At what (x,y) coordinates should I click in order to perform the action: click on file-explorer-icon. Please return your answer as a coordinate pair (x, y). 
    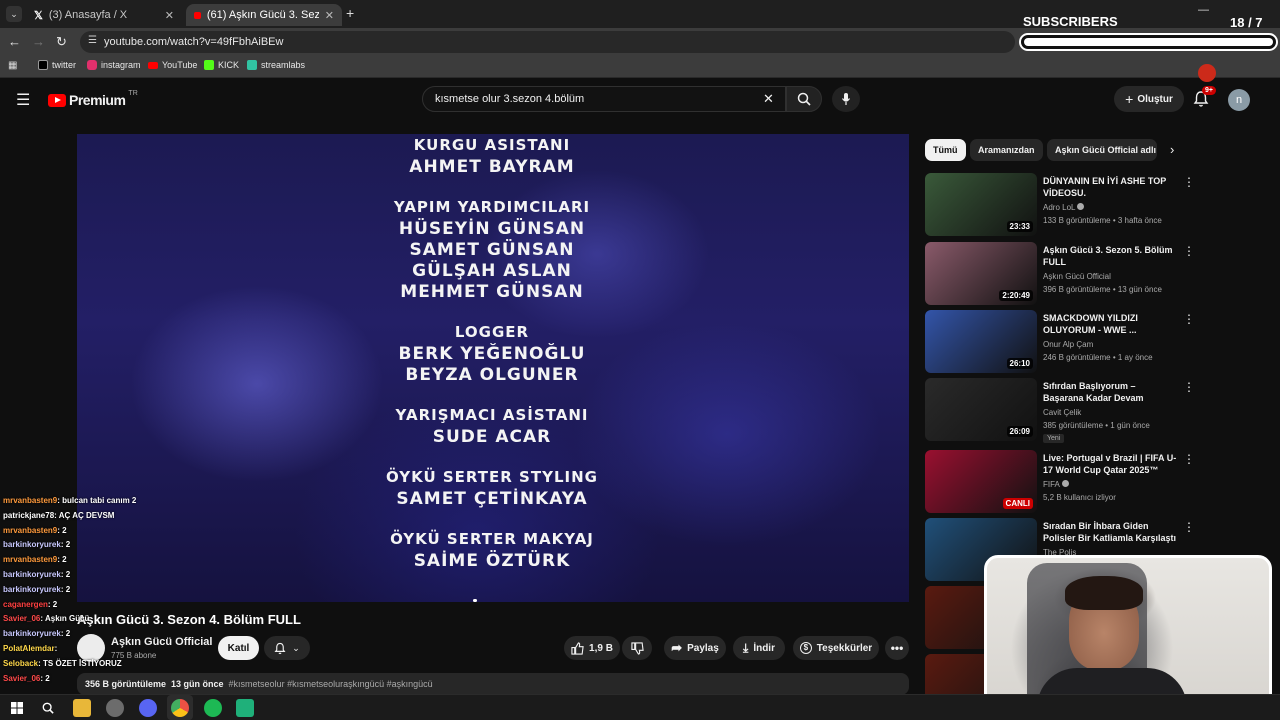
    Looking at the image, I should click on (82, 708).